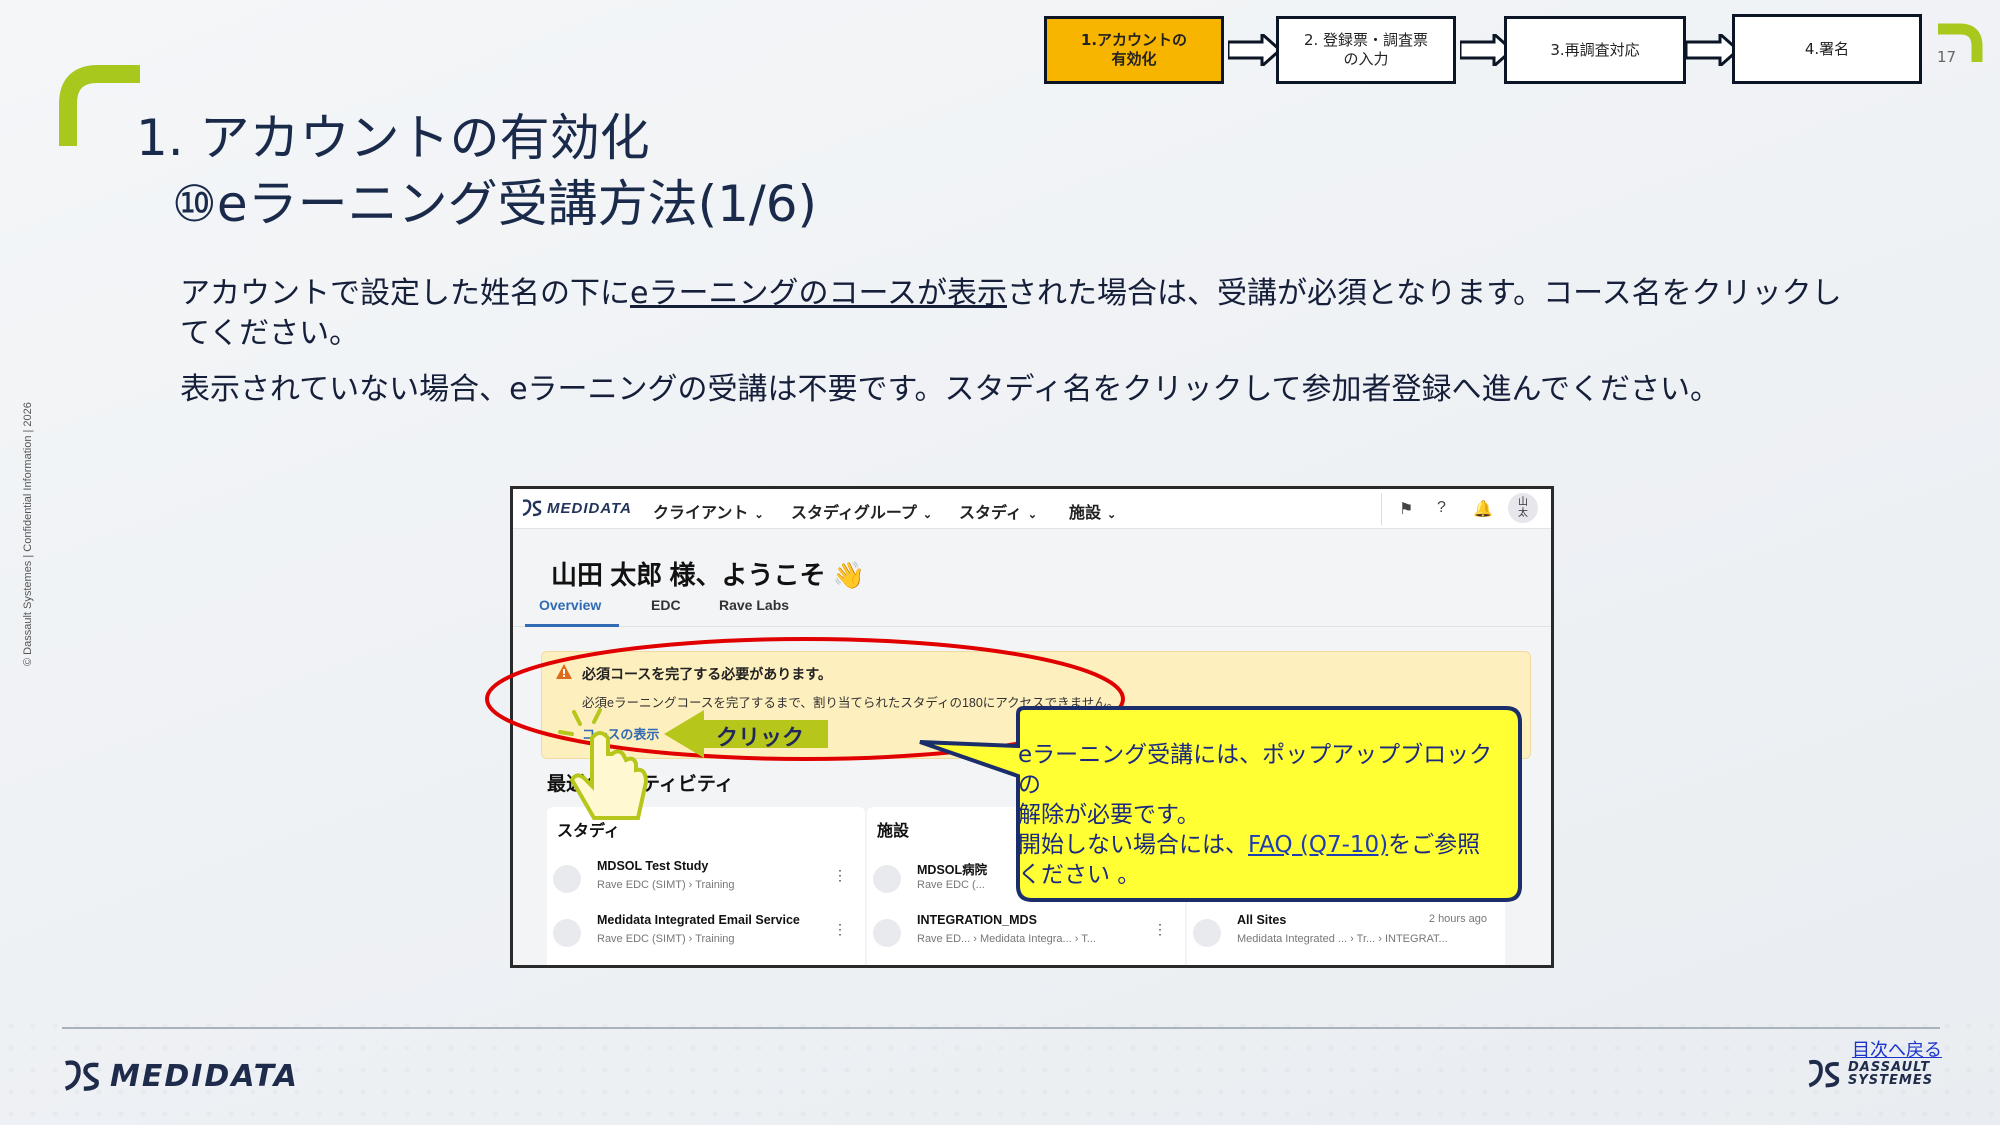 The width and height of the screenshot is (2000, 1125). I want to click on dassault-logo: DASSAULT SYSTEMES, so click(1869, 1074).